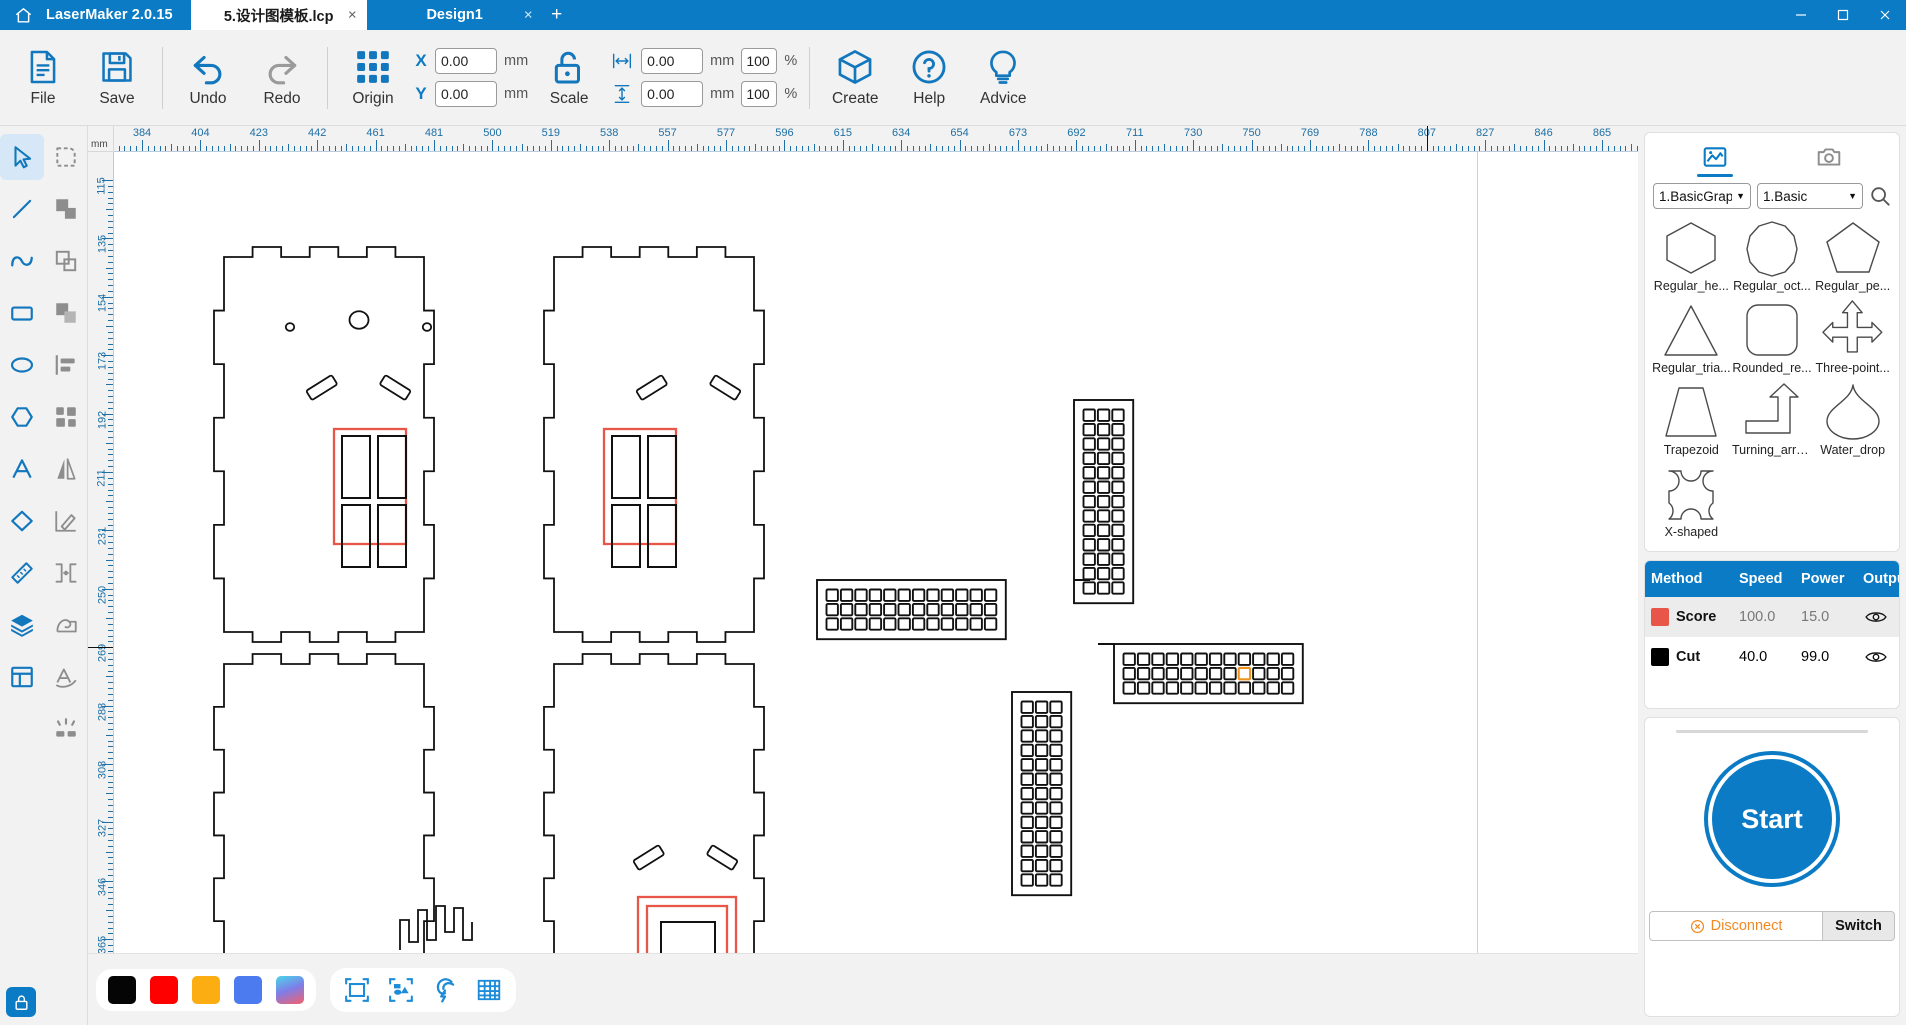  I want to click on tab-document-2: Design1 ×, so click(454, 15).